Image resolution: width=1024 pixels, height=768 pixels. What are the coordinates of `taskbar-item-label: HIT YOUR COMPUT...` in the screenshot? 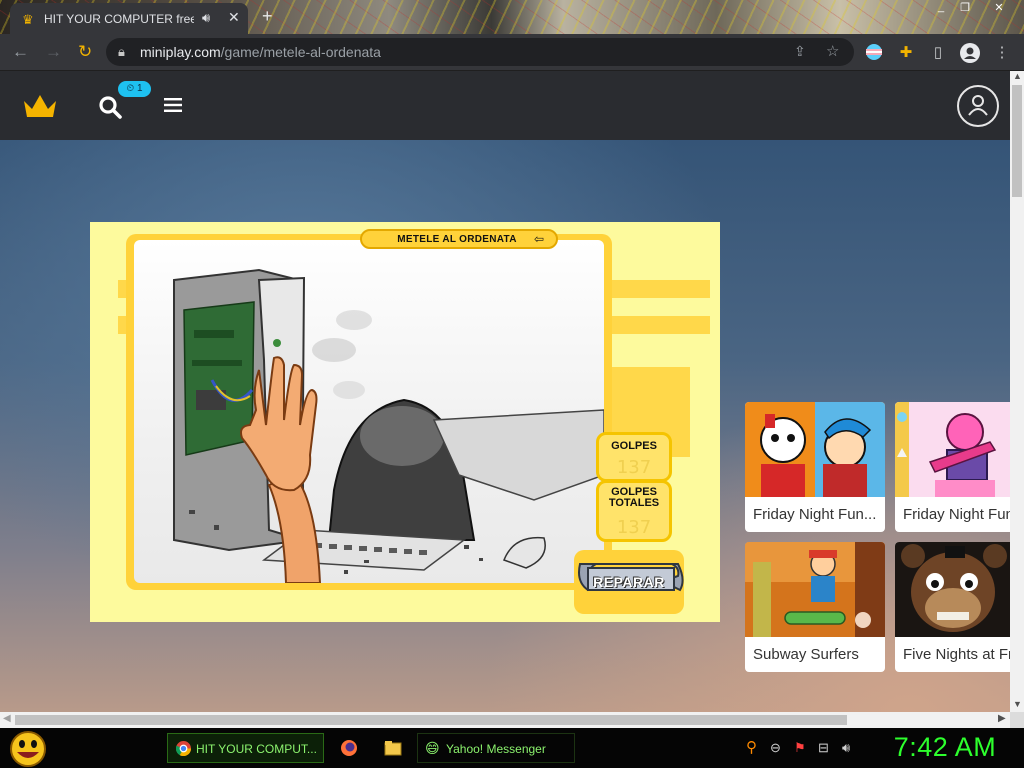 It's located at (256, 749).